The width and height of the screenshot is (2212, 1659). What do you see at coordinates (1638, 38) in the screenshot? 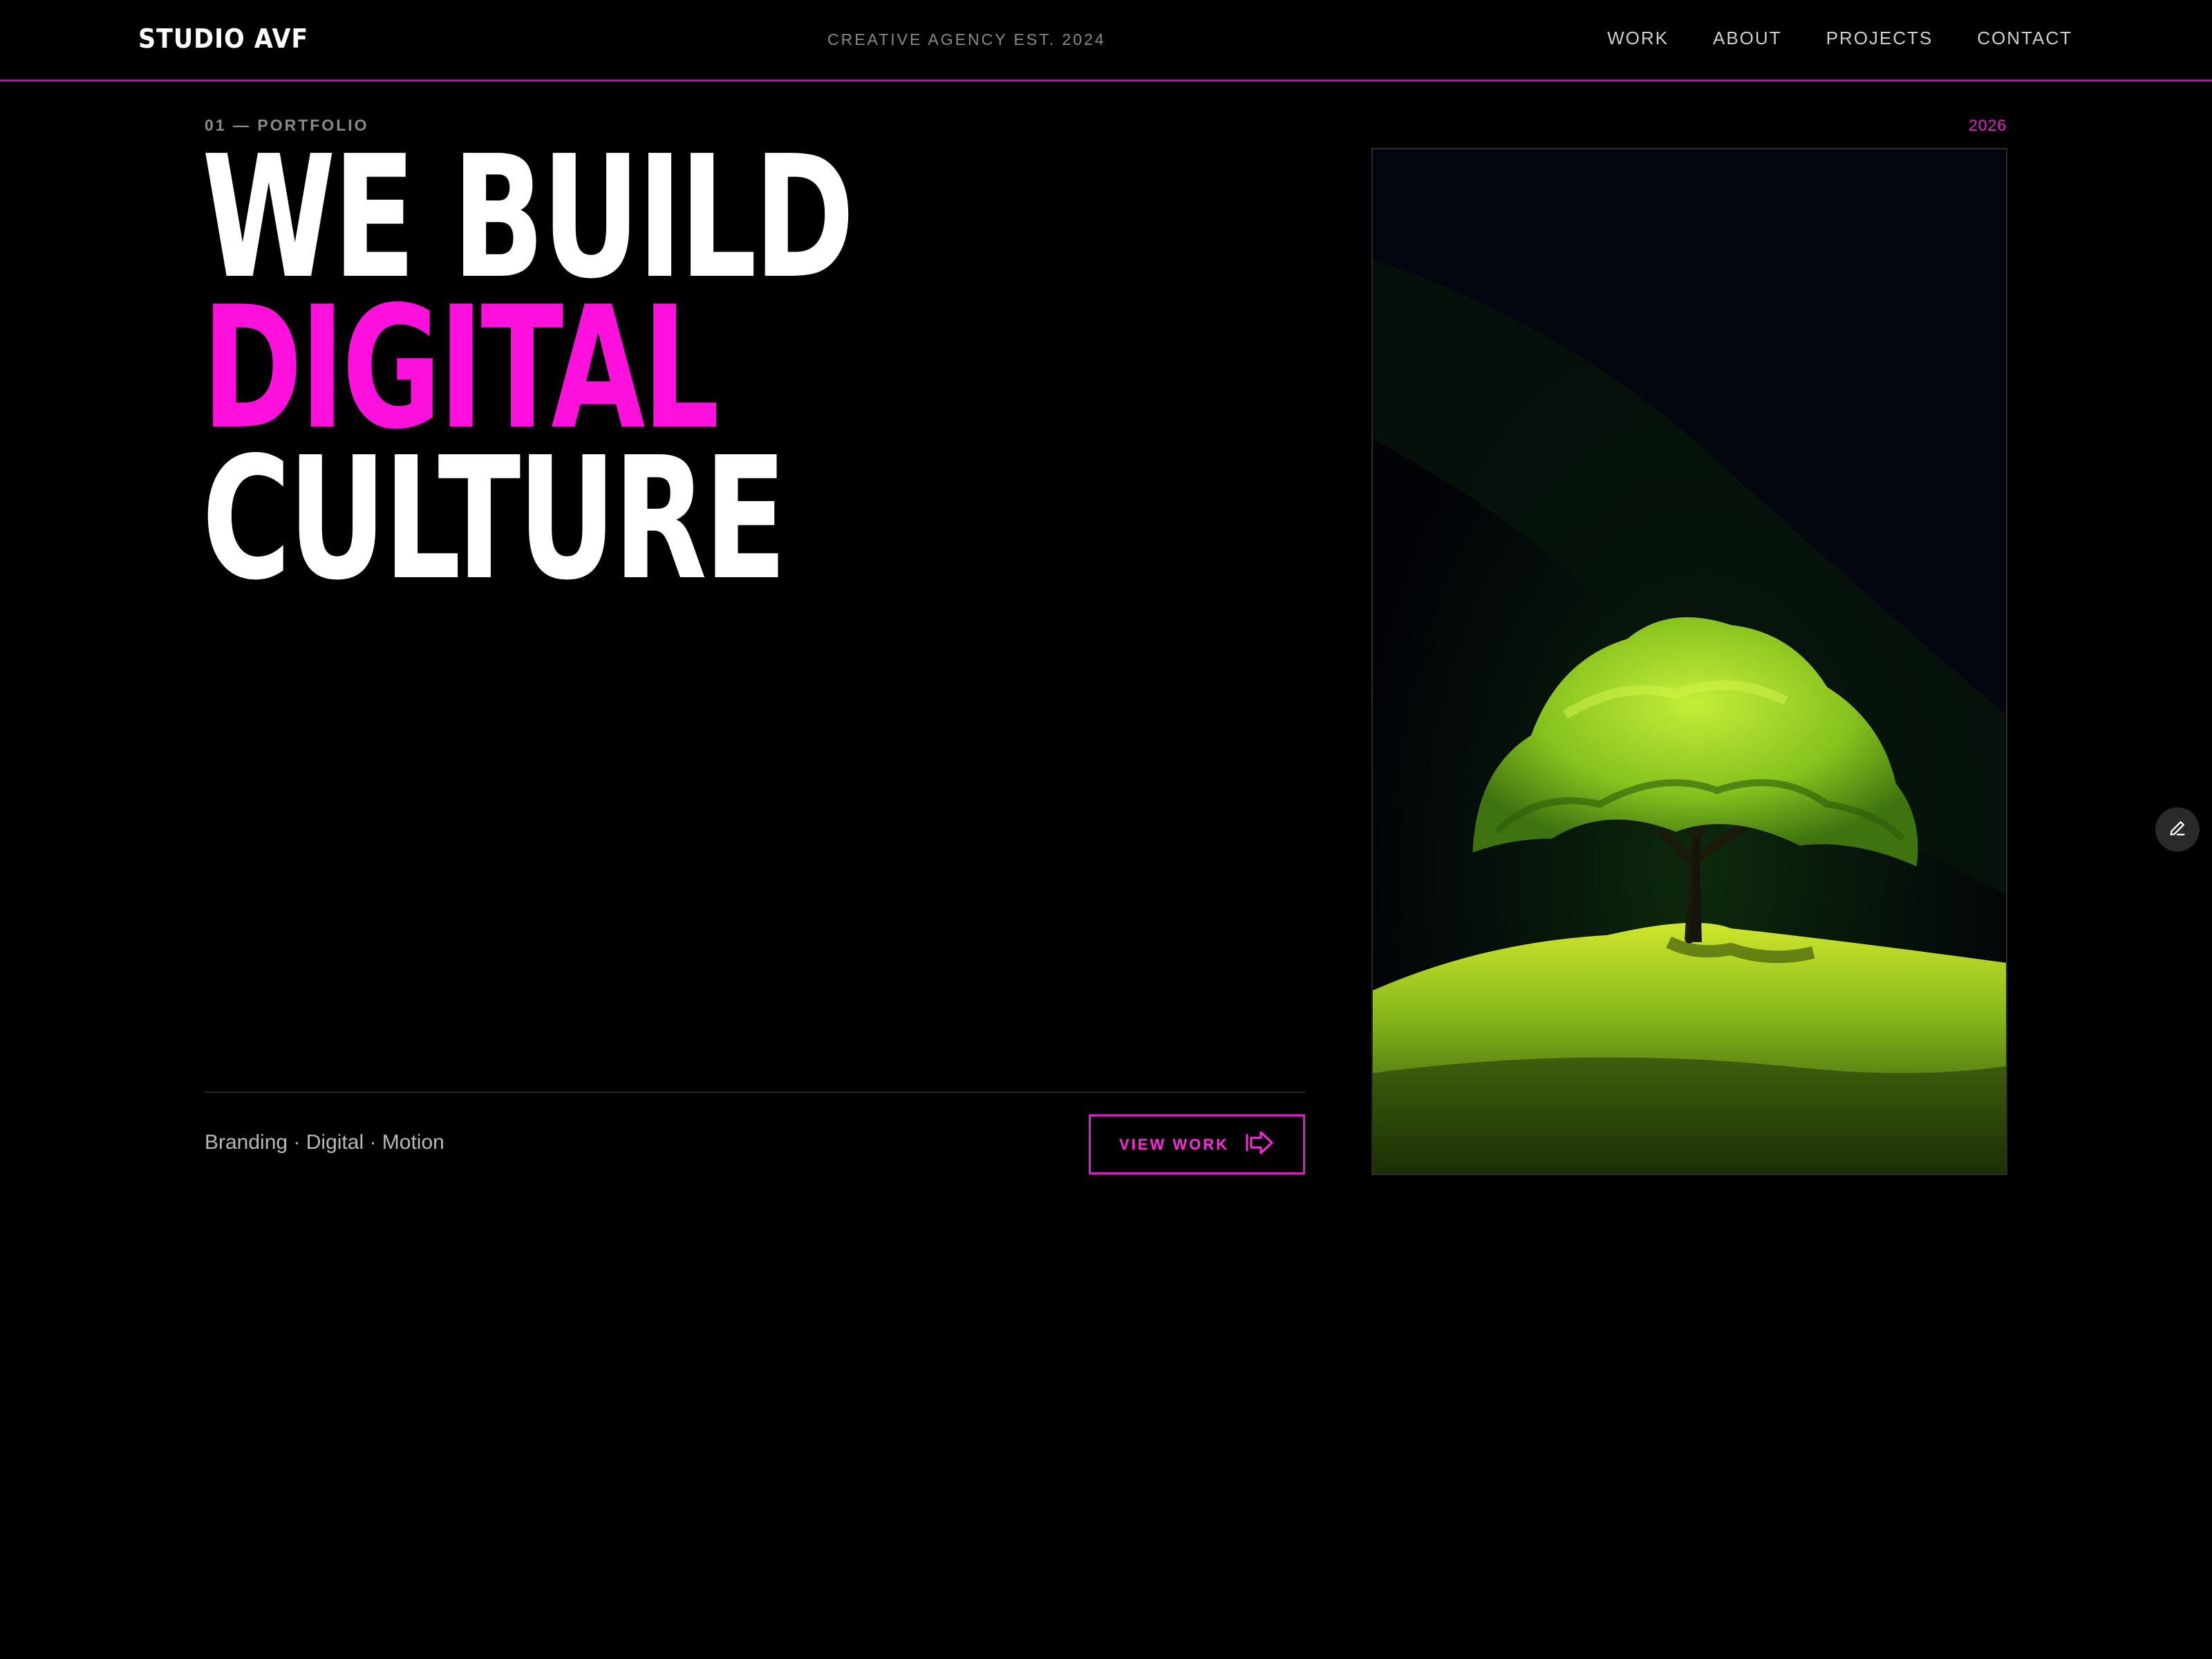
I see `nav-link-work: WORK` at bounding box center [1638, 38].